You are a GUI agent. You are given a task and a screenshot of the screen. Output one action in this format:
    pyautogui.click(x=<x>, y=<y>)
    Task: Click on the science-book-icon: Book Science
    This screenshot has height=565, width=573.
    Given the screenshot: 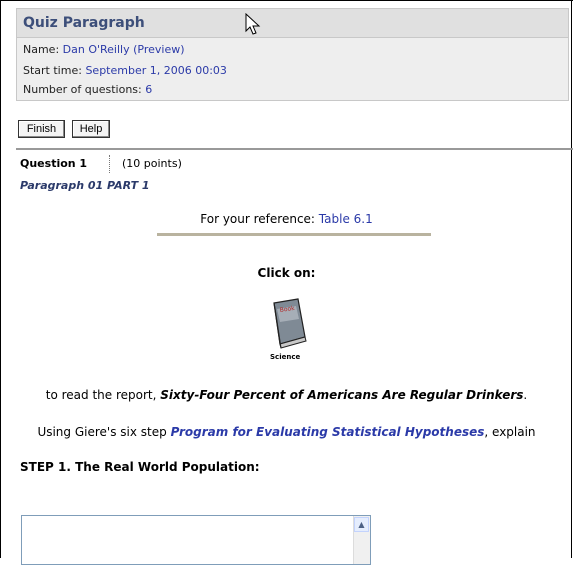 What is the action you would take?
    pyautogui.click(x=291, y=330)
    